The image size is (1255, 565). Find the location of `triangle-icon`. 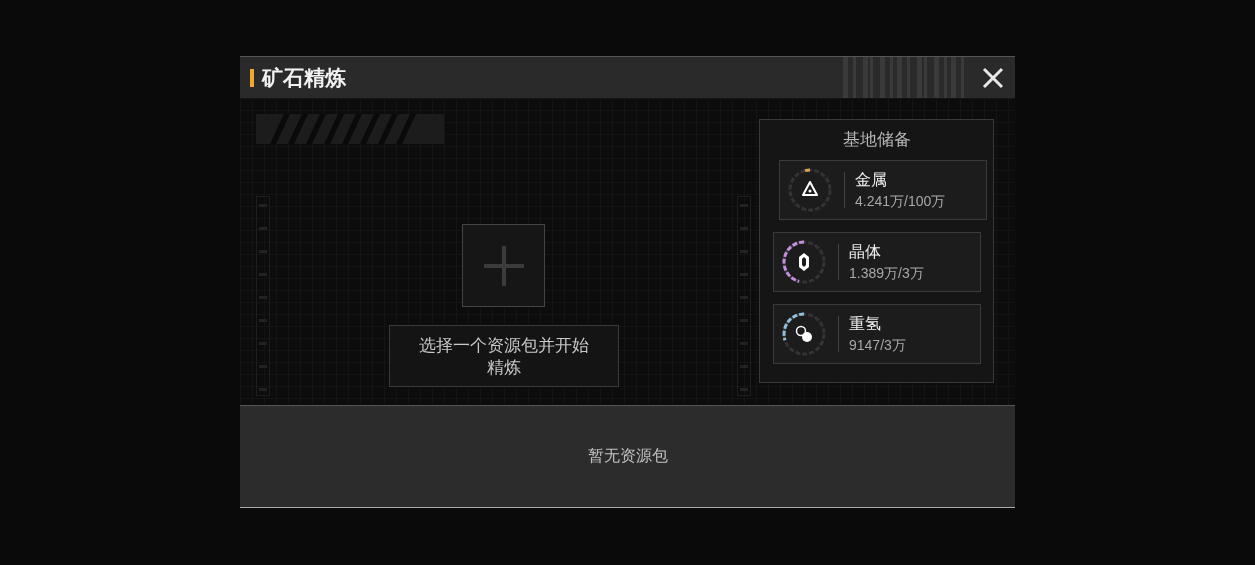

triangle-icon is located at coordinates (810, 188).